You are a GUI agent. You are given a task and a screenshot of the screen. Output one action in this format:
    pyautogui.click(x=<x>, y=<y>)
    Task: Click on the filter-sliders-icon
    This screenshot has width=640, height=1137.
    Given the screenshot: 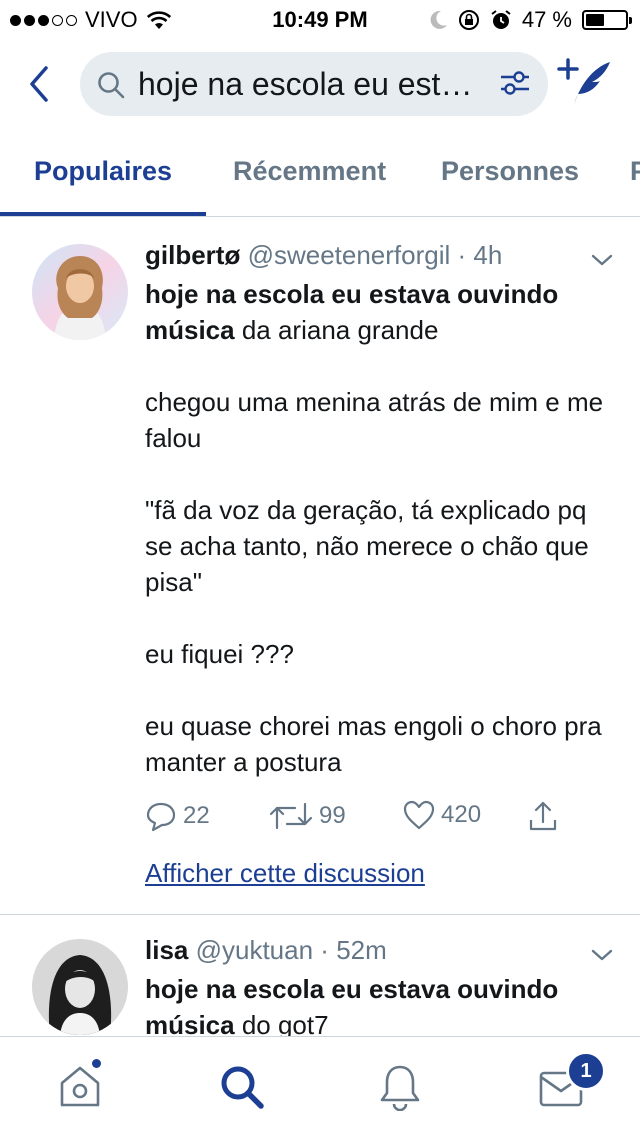 What is the action you would take?
    pyautogui.click(x=515, y=83)
    